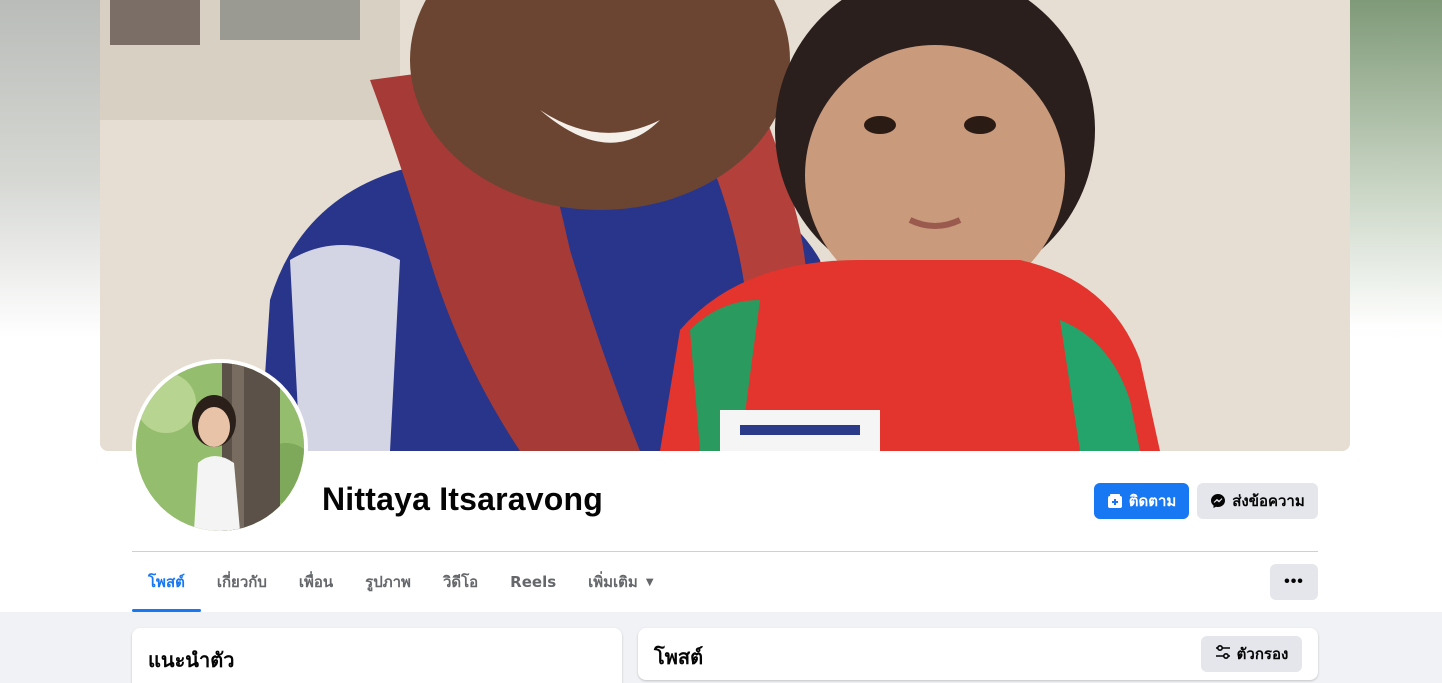 The height and width of the screenshot is (683, 1442). What do you see at coordinates (1218, 501) in the screenshot?
I see `messenger-icon` at bounding box center [1218, 501].